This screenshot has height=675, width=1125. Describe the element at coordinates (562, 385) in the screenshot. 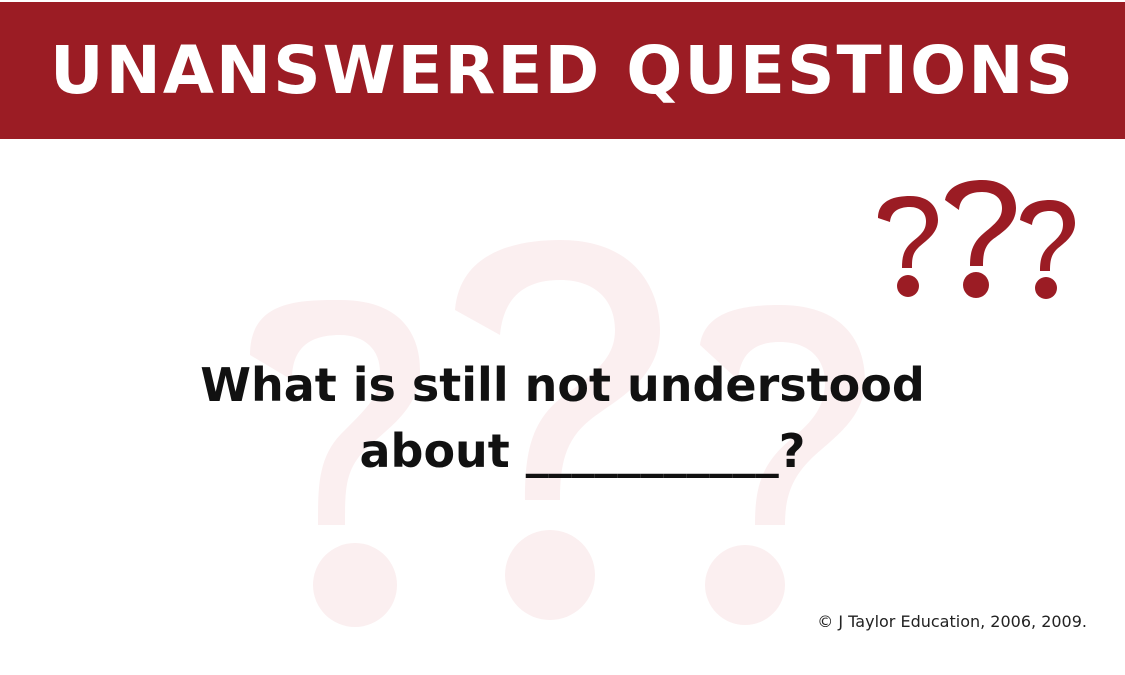

I see `prompt-line-1: What is still not understood` at that location.